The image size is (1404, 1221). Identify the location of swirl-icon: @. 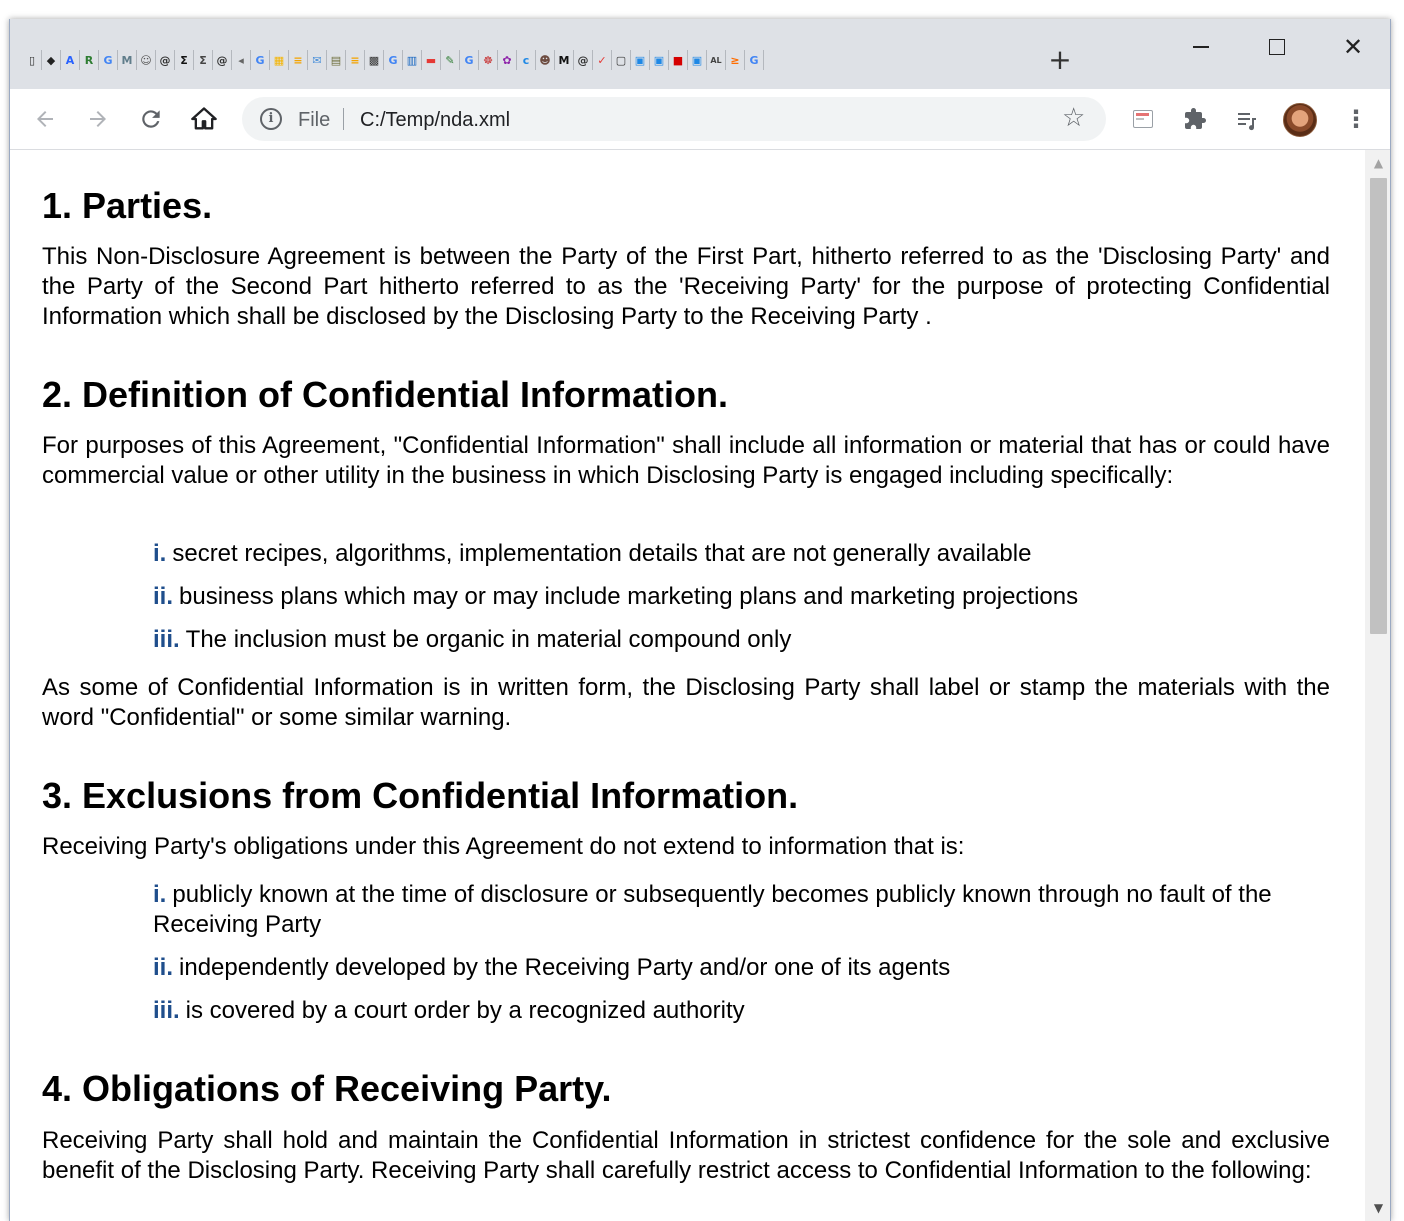
(222, 60).